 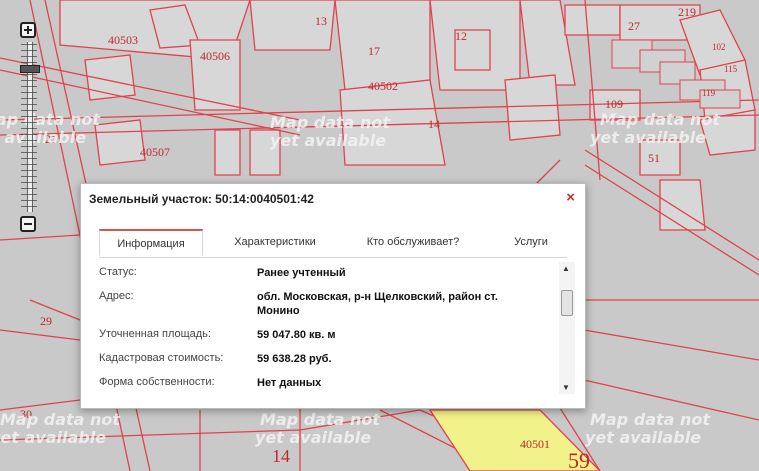 I want to click on zoom-in-button, so click(x=28, y=30).